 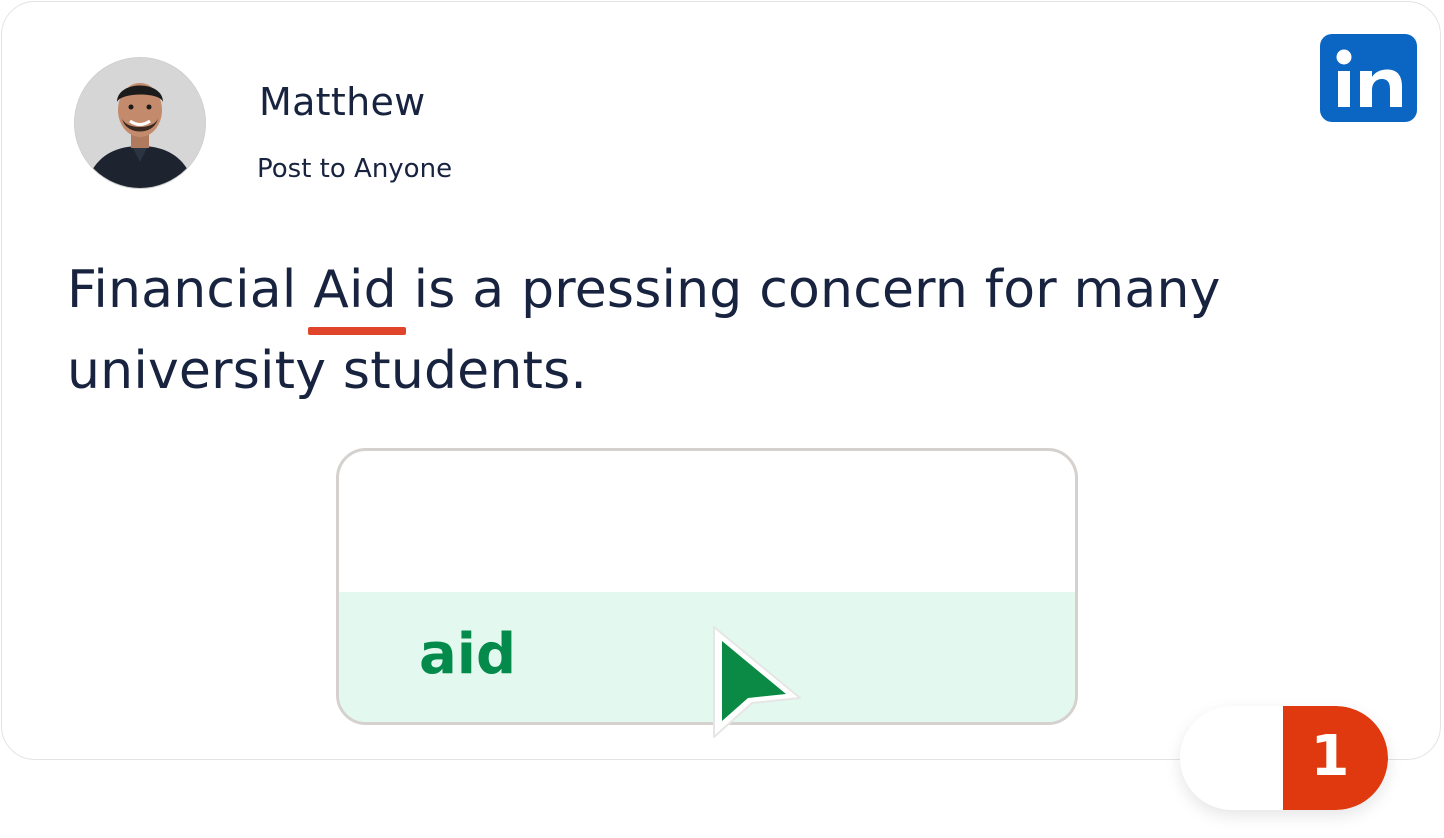 What do you see at coordinates (1368, 78) in the screenshot?
I see `linkedin-logo-icon` at bounding box center [1368, 78].